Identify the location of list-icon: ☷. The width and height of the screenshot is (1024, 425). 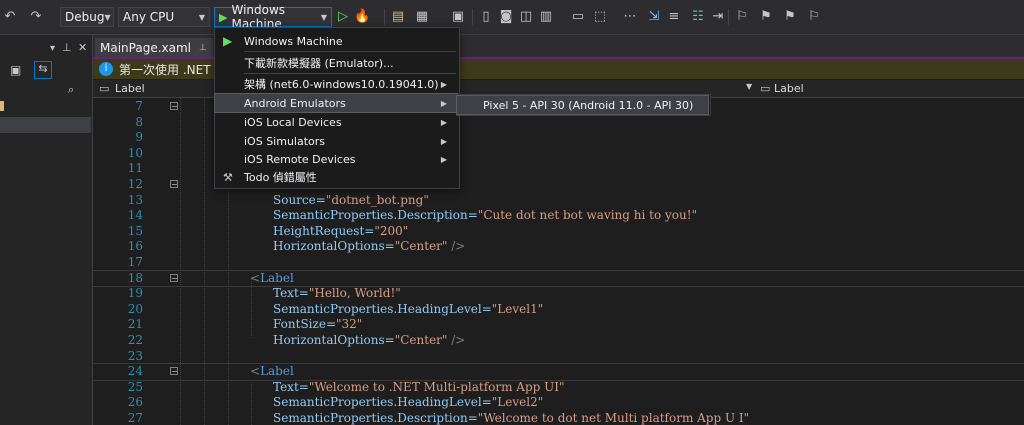
(698, 17).